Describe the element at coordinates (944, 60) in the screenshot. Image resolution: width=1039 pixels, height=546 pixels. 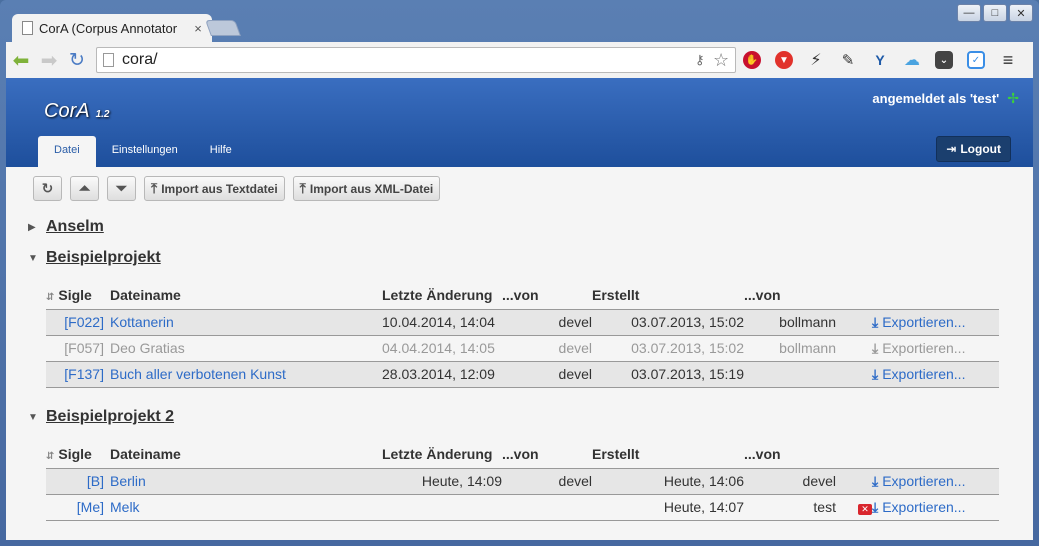
I see `pocket-extension-icon: ⌄` at that location.